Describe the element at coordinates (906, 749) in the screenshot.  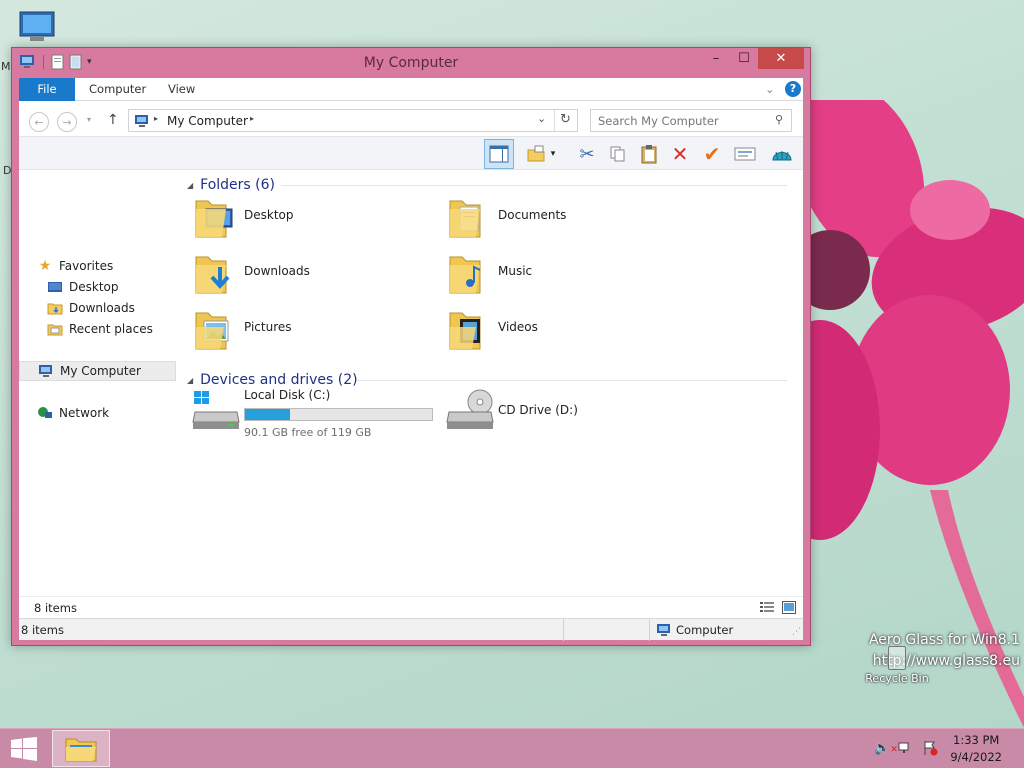
I see `network-tray-icon` at that location.